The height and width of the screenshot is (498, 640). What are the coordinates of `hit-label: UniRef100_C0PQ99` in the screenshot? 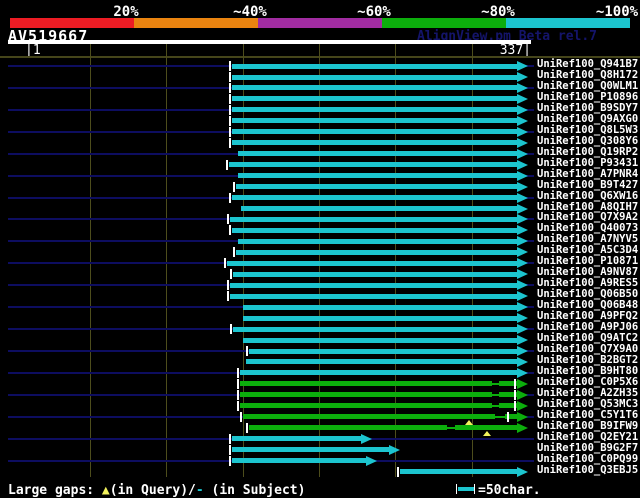 It's located at (587, 459).